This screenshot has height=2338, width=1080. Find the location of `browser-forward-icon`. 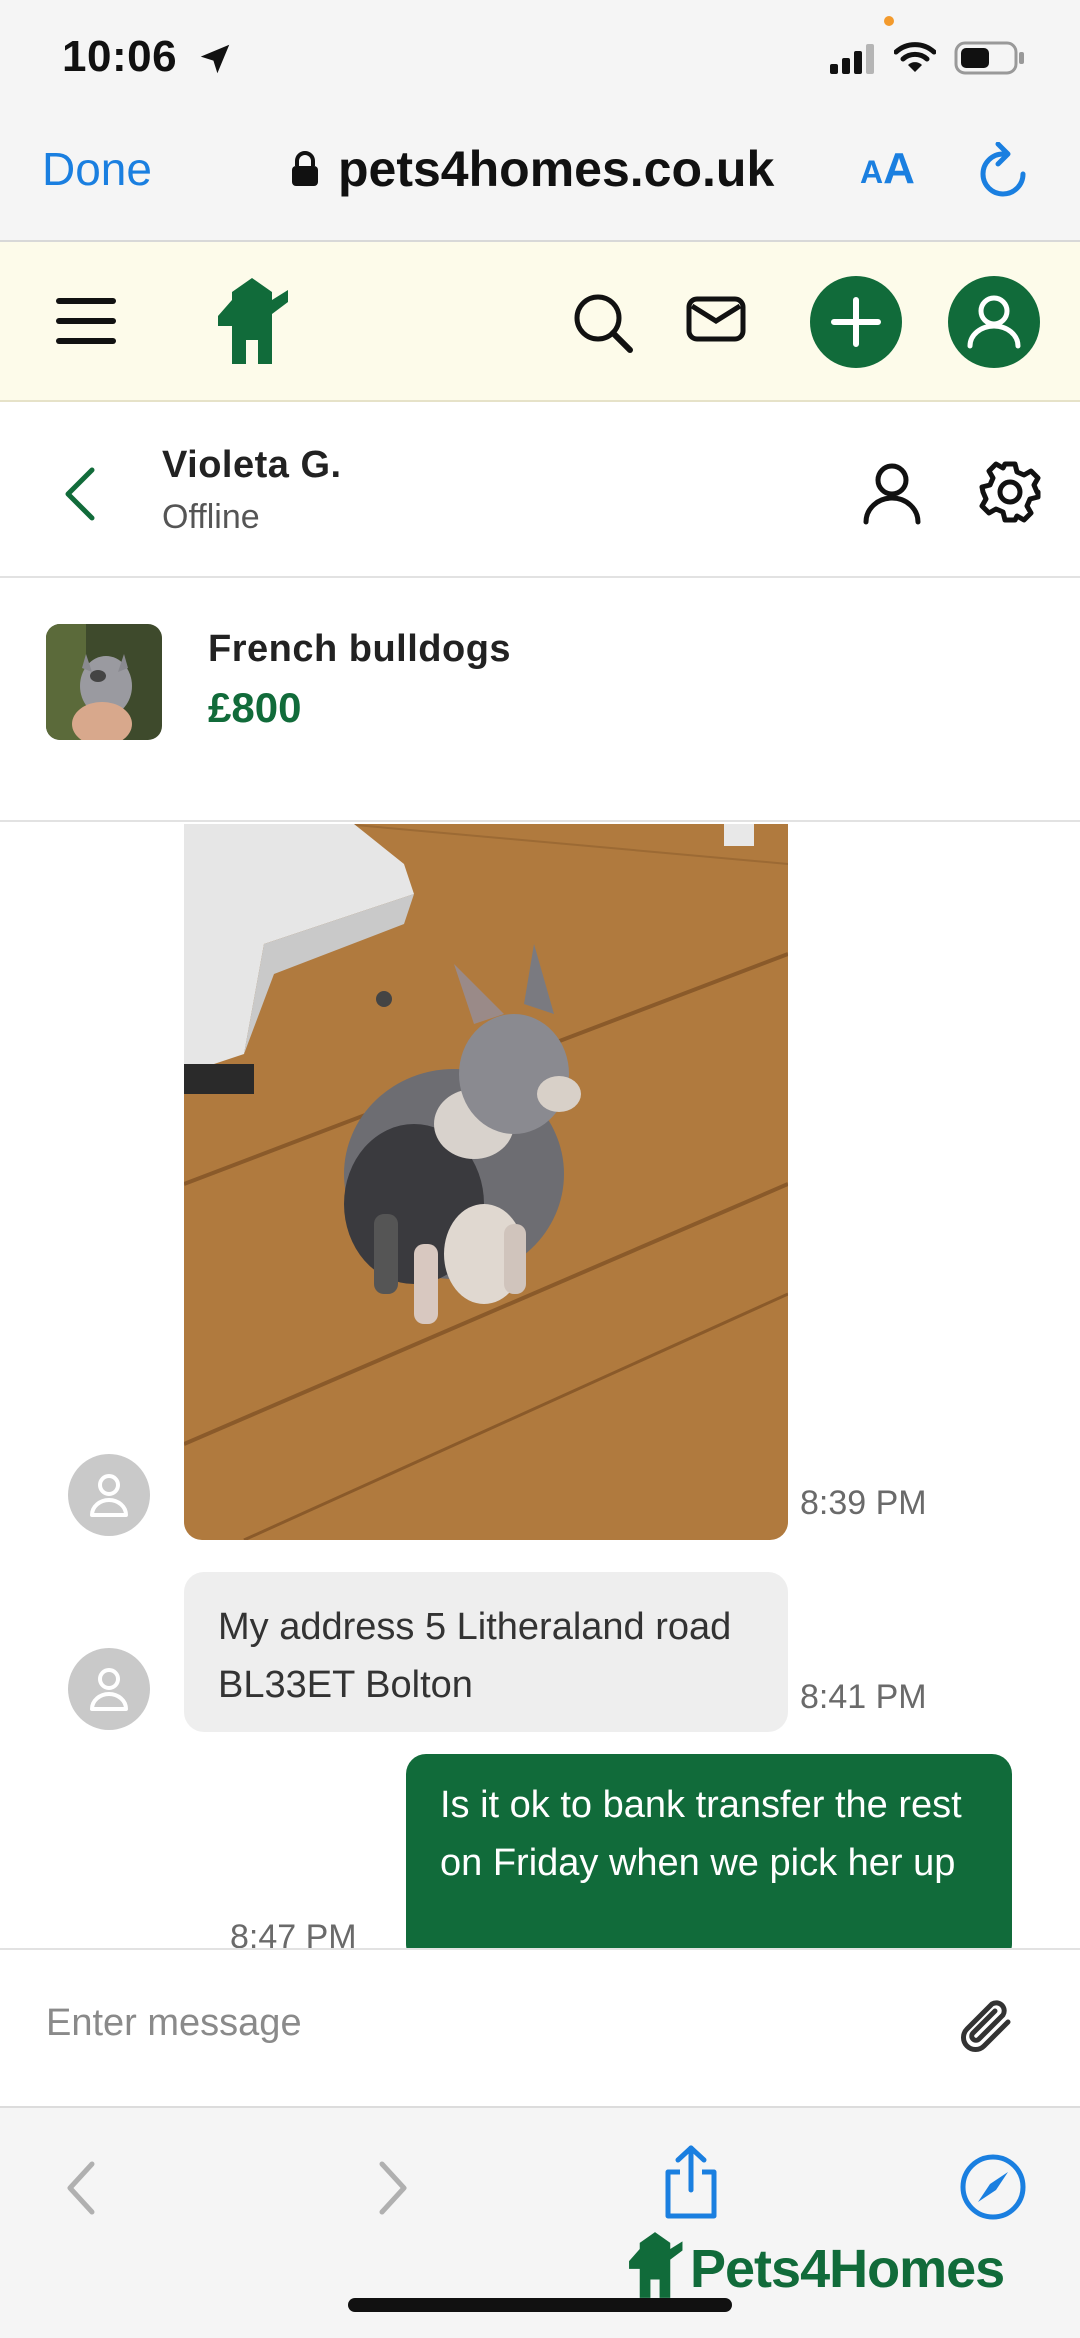

browser-forward-icon is located at coordinates (392, 2188).